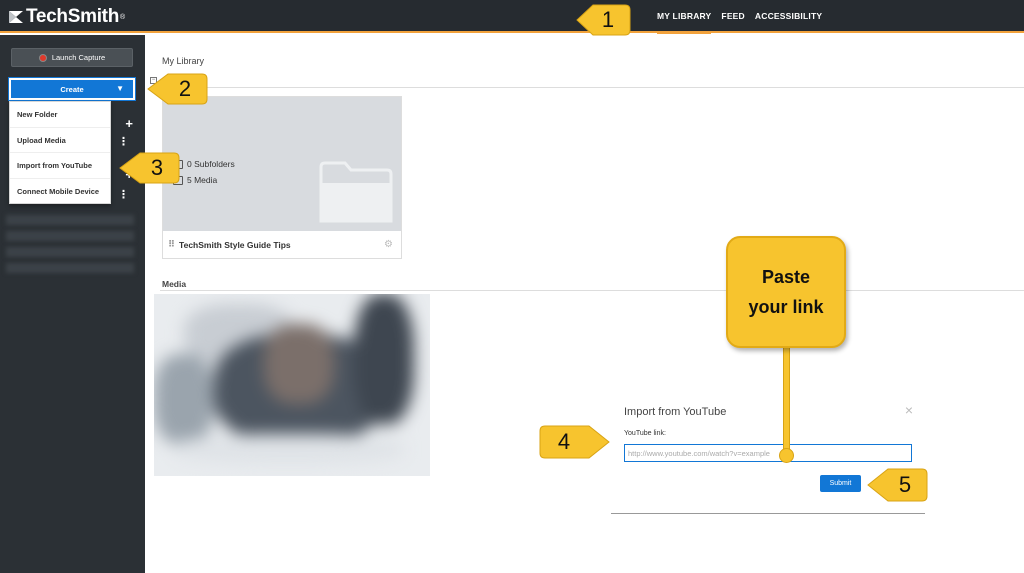  What do you see at coordinates (211, 164) in the screenshot?
I see `subfolder-count-label: 0 Subfolders` at bounding box center [211, 164].